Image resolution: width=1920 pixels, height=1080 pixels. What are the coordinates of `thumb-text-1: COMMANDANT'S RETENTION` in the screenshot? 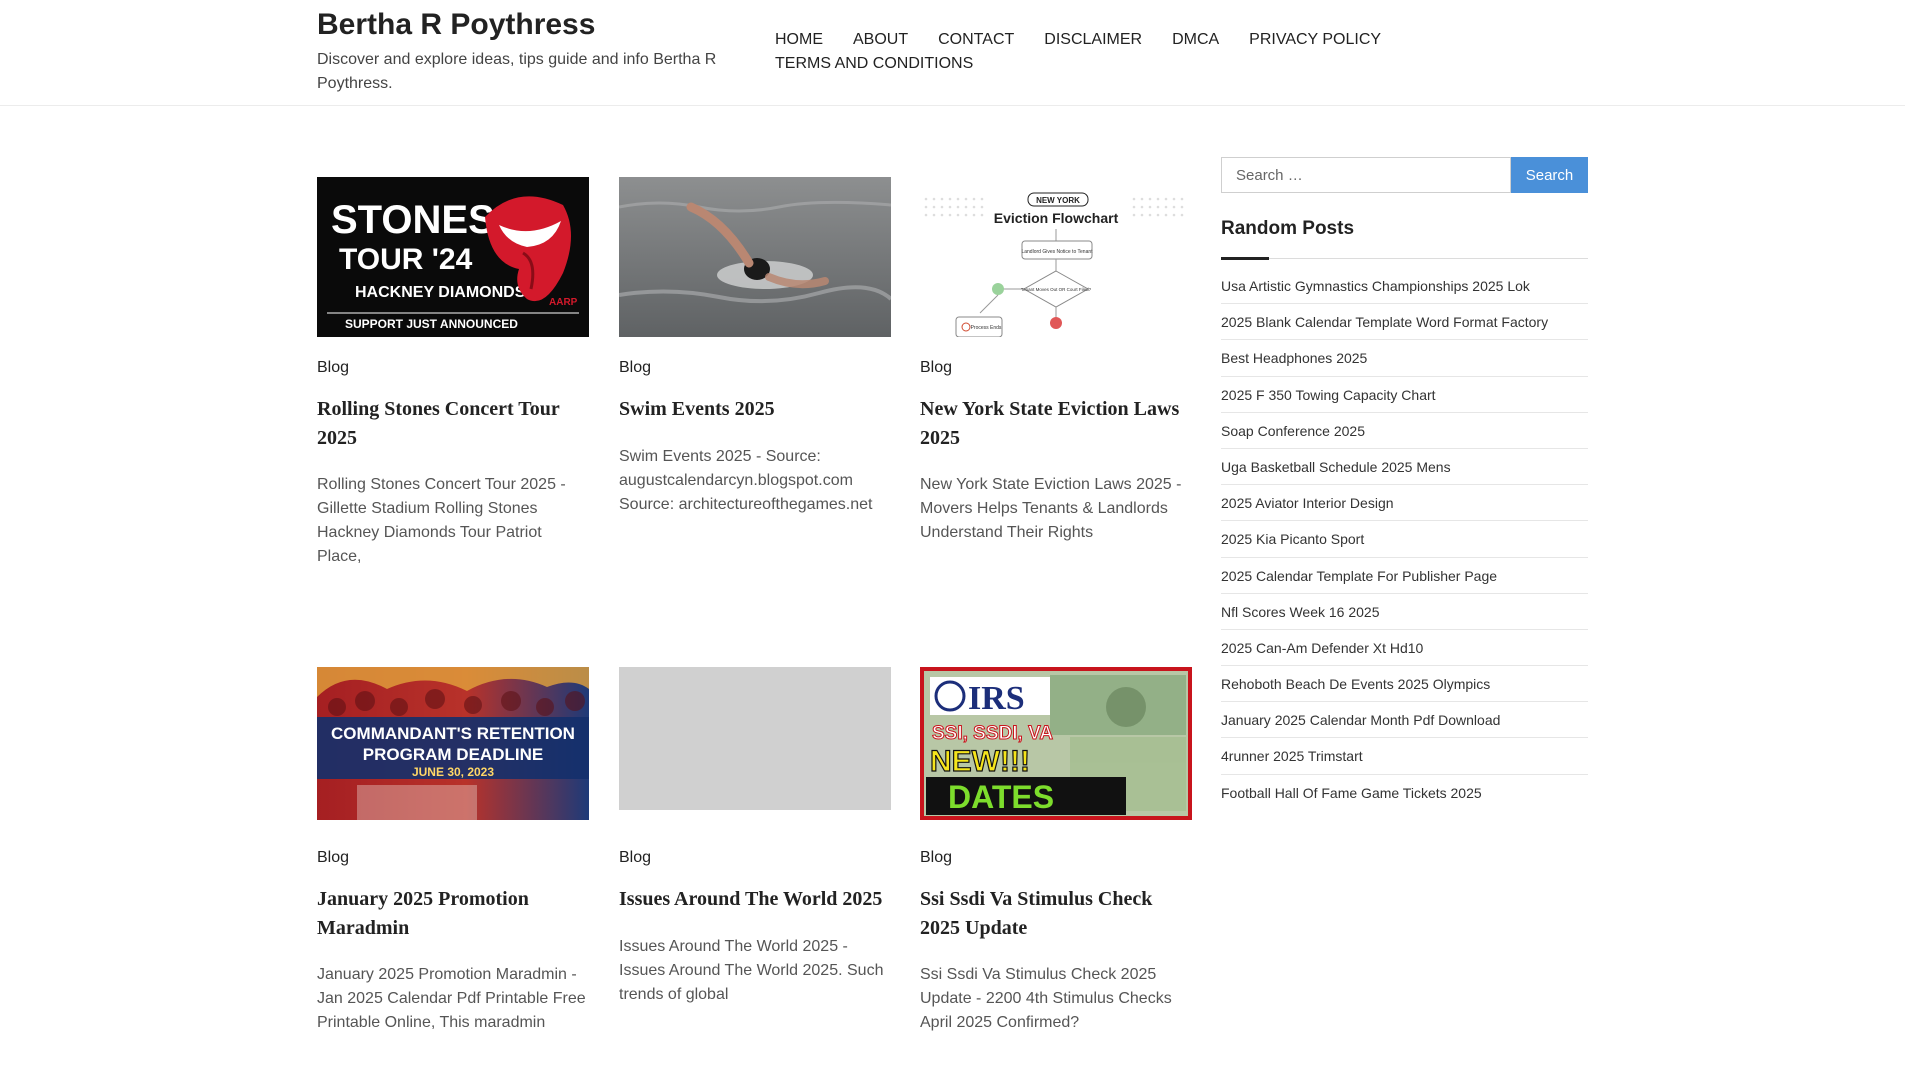 It's located at (453, 733).